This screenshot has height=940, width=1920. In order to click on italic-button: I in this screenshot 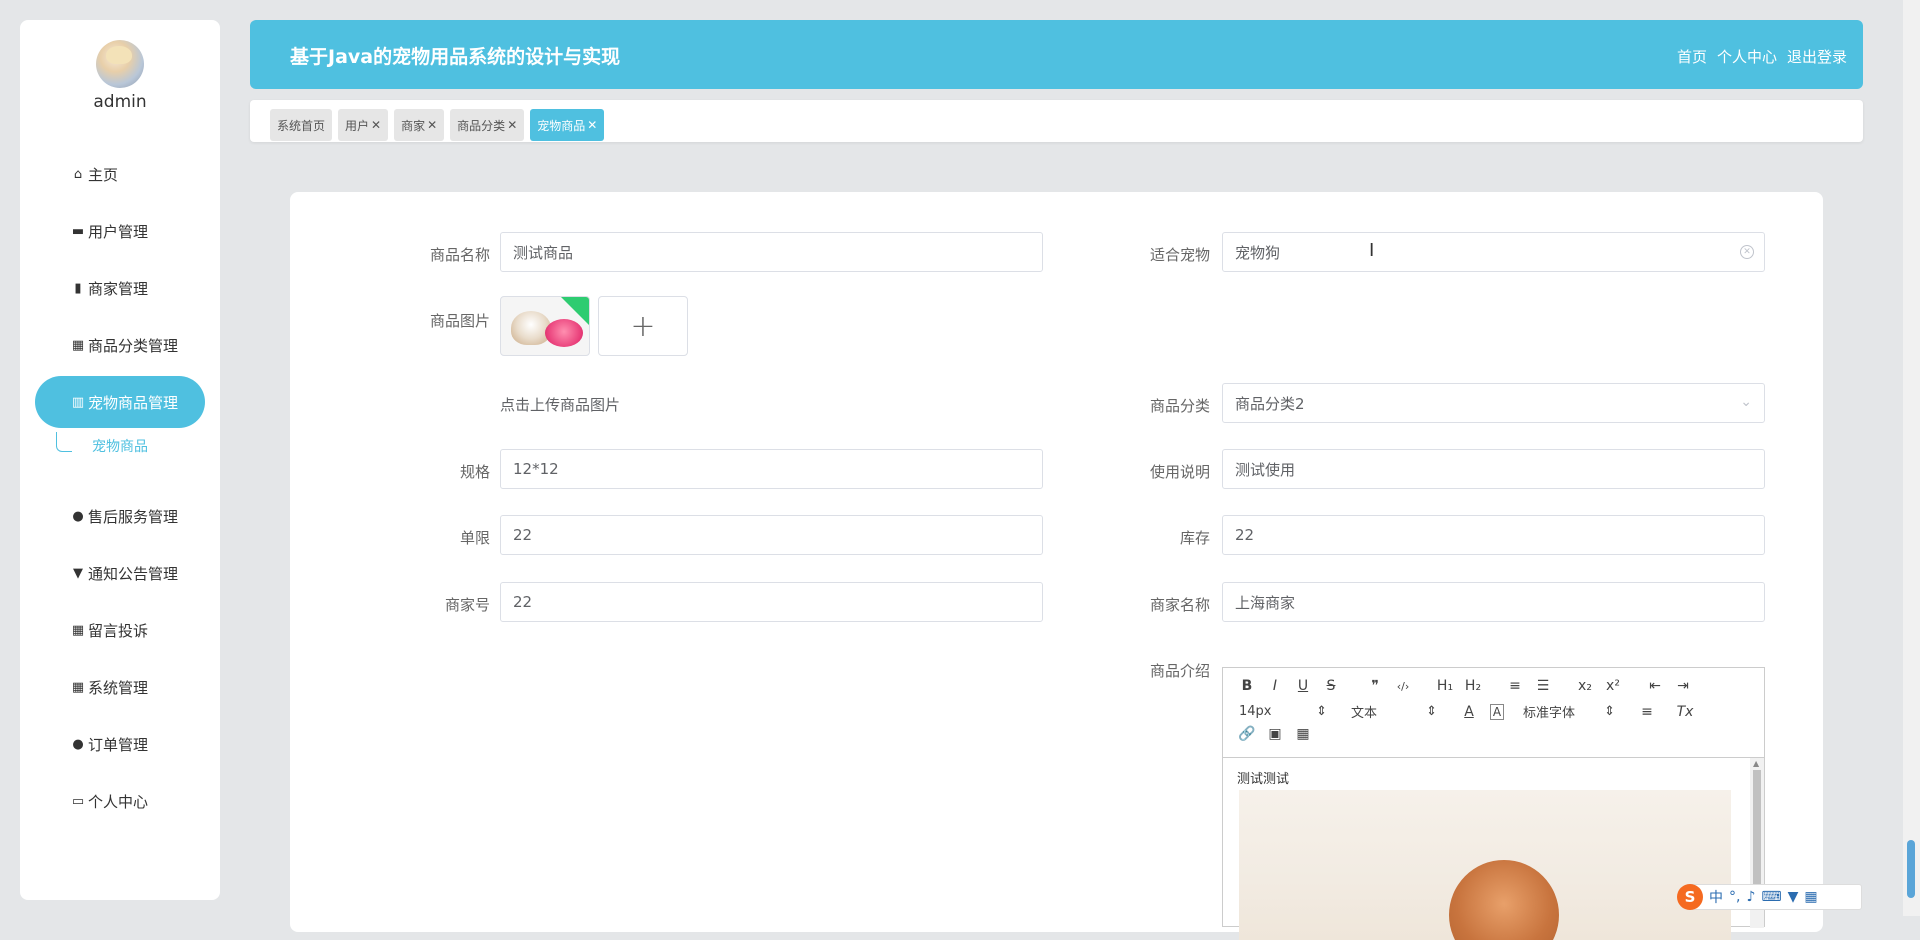, I will do `click(1275, 686)`.